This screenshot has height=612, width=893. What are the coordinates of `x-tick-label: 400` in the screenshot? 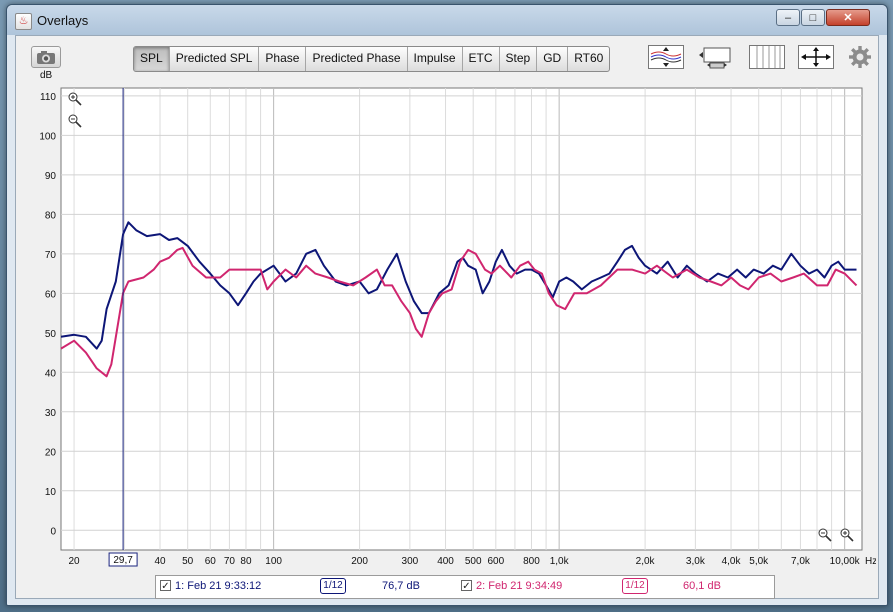 It's located at (445, 561).